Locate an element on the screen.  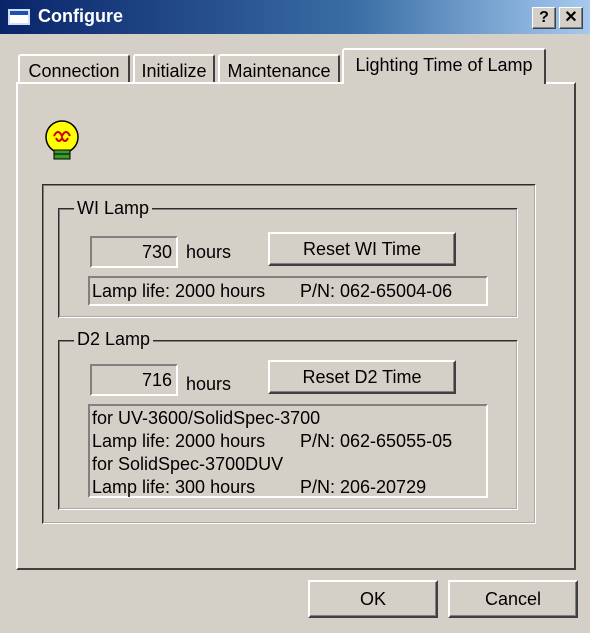
d2-part-number-2: P/N: 206-20729 is located at coordinates (363, 487).